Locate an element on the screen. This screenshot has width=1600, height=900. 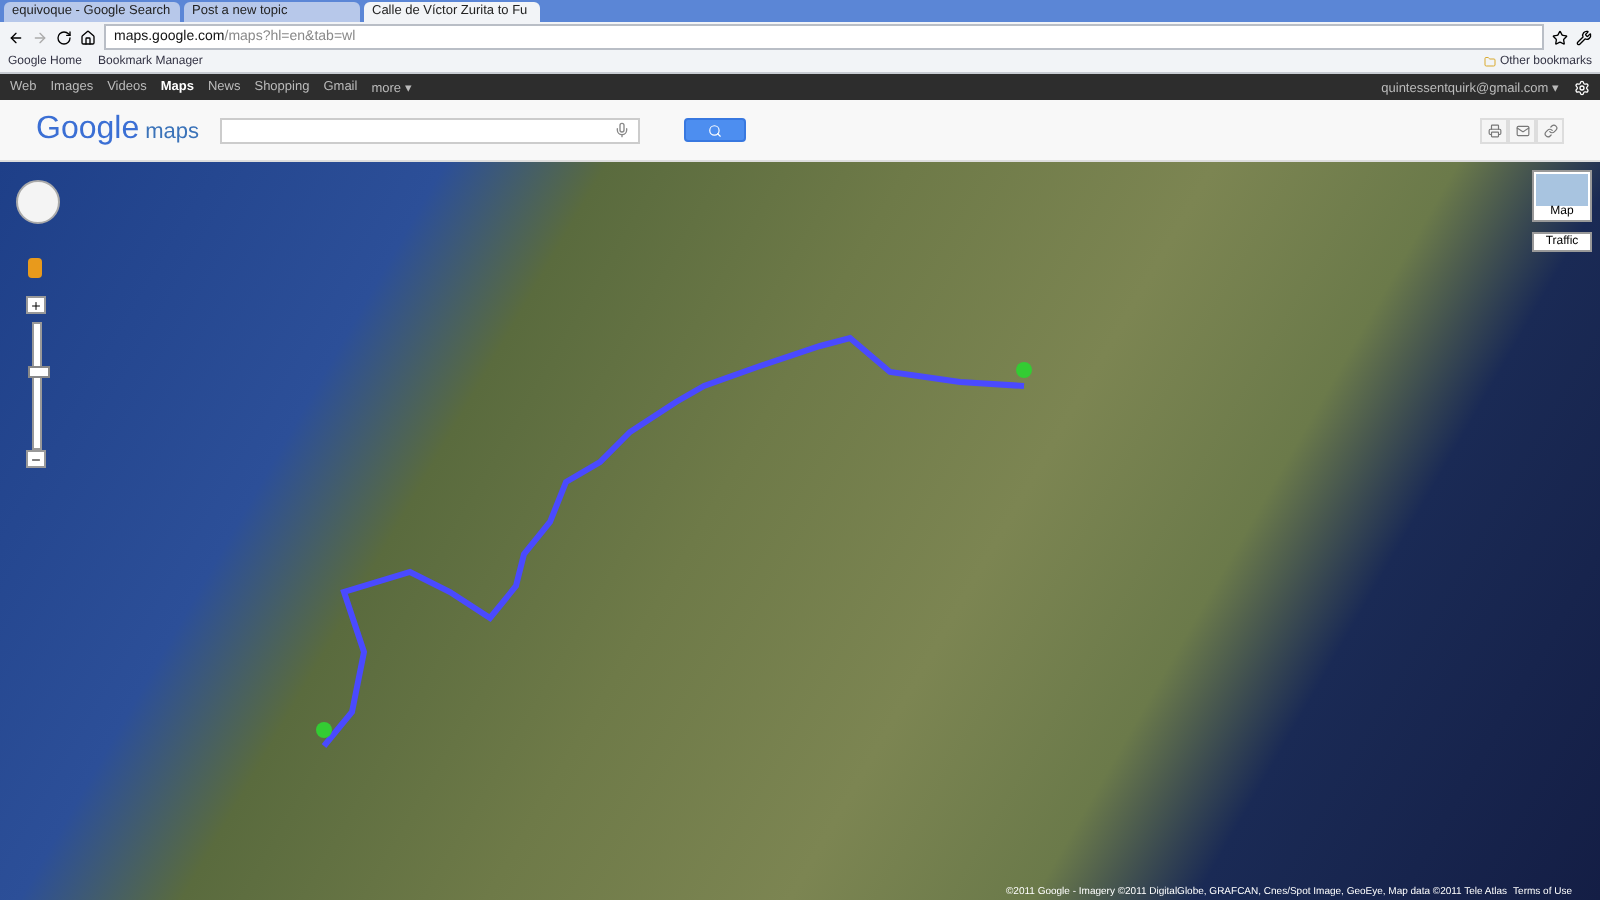
zoom-out-button is located at coordinates (36, 459).